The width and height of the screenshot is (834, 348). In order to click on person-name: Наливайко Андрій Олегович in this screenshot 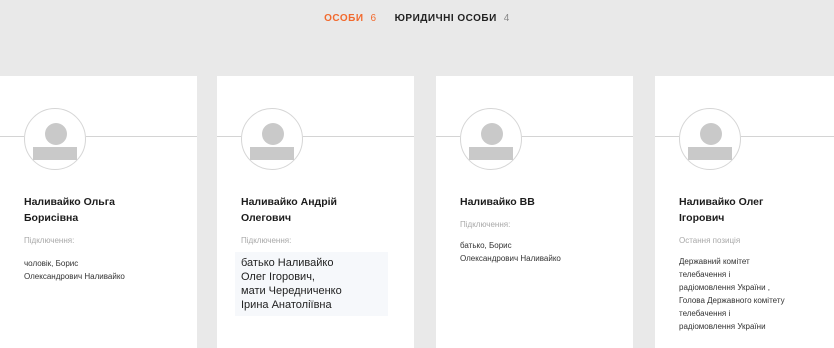, I will do `click(289, 210)`.